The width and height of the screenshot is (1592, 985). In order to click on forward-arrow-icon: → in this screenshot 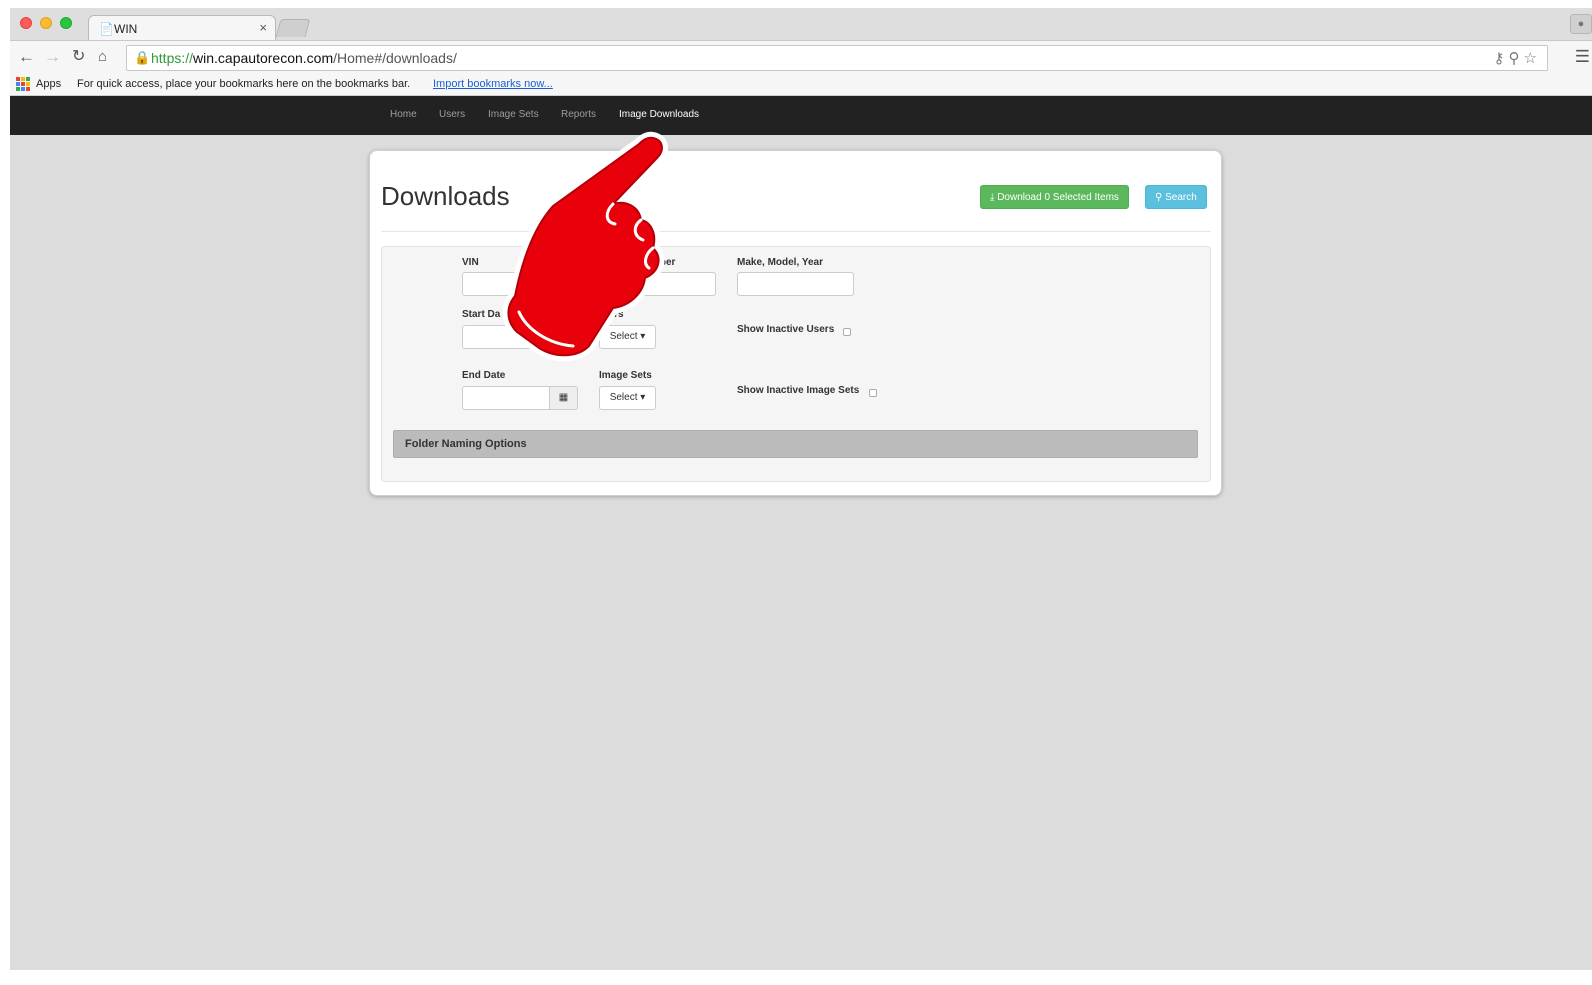, I will do `click(52, 57)`.